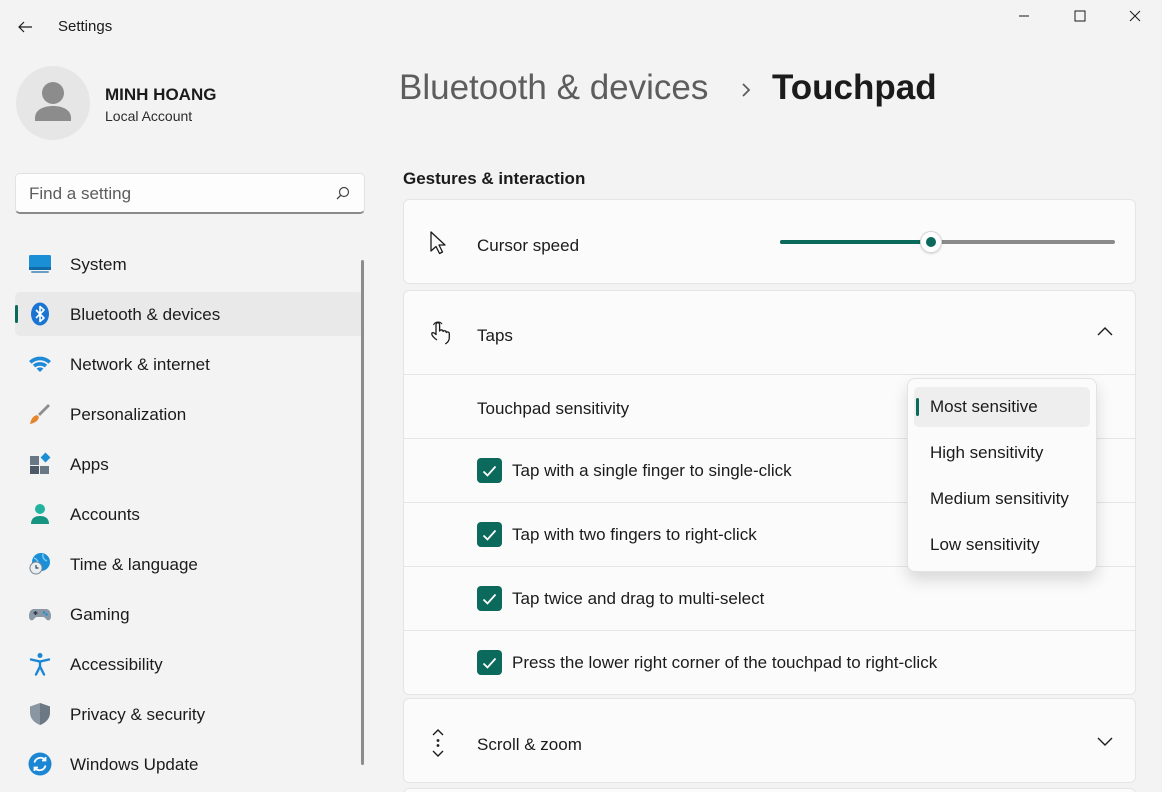  I want to click on scroll-zoom-label: Scroll & zoom, so click(529, 744).